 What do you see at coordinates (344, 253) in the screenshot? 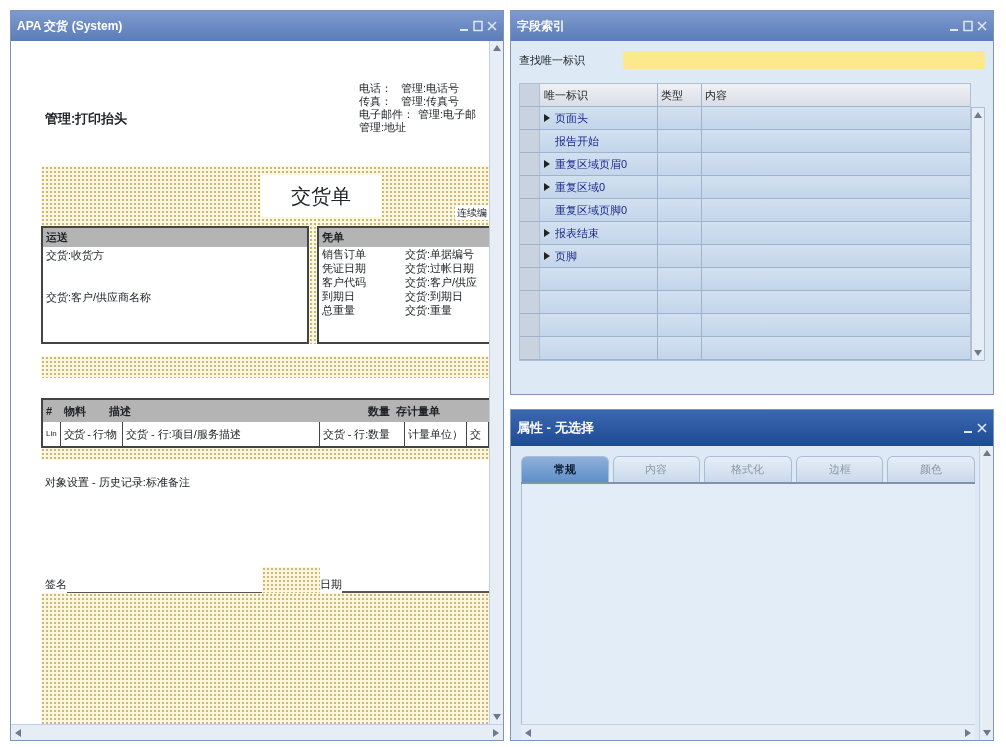
I see `field-label: 销售订单` at bounding box center [344, 253].